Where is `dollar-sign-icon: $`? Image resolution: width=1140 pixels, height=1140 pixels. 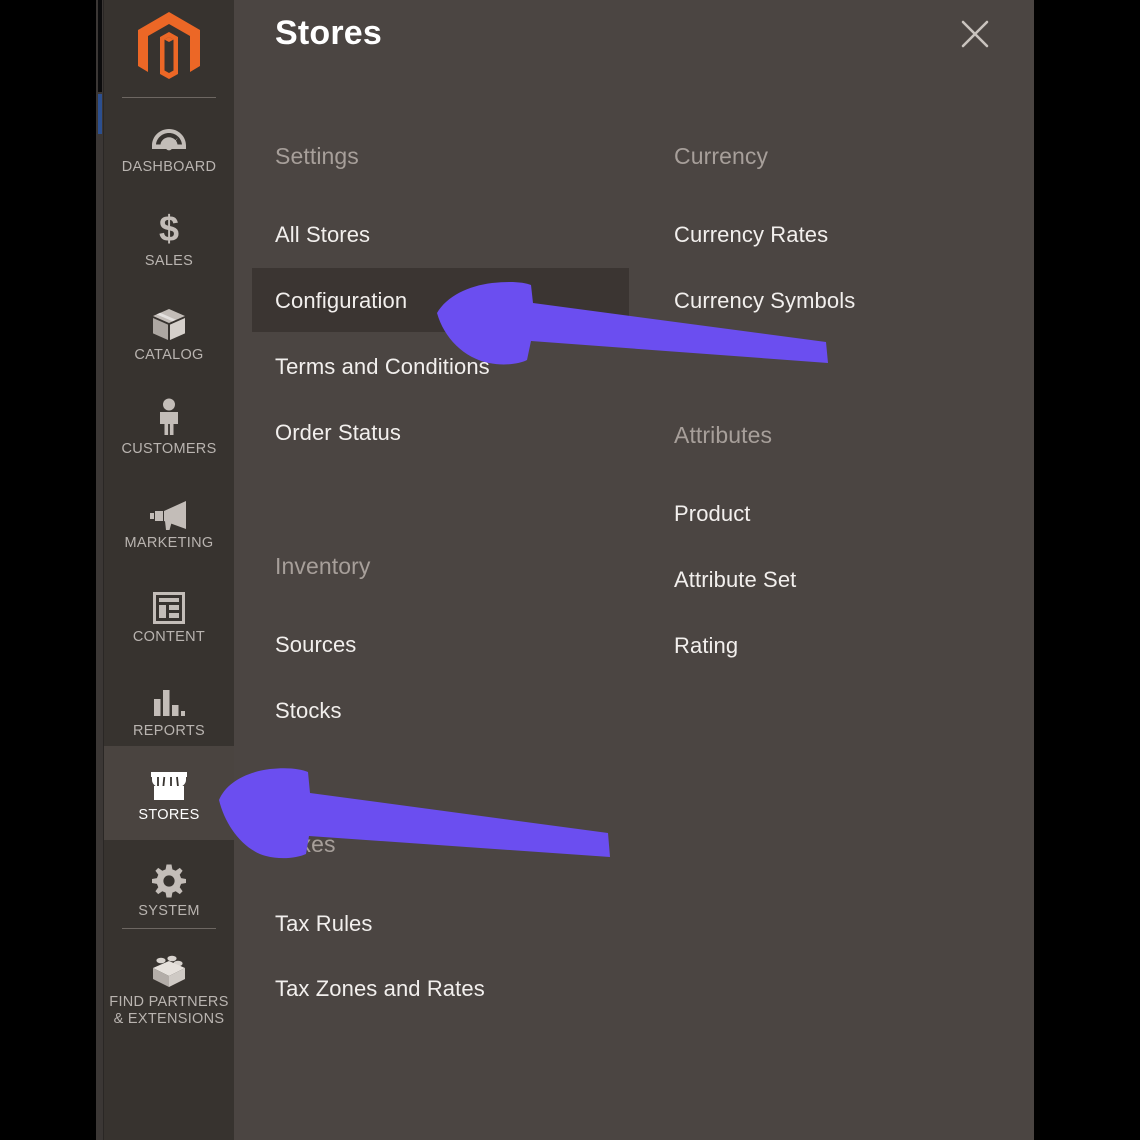
dollar-sign-icon: $ is located at coordinates (169, 229).